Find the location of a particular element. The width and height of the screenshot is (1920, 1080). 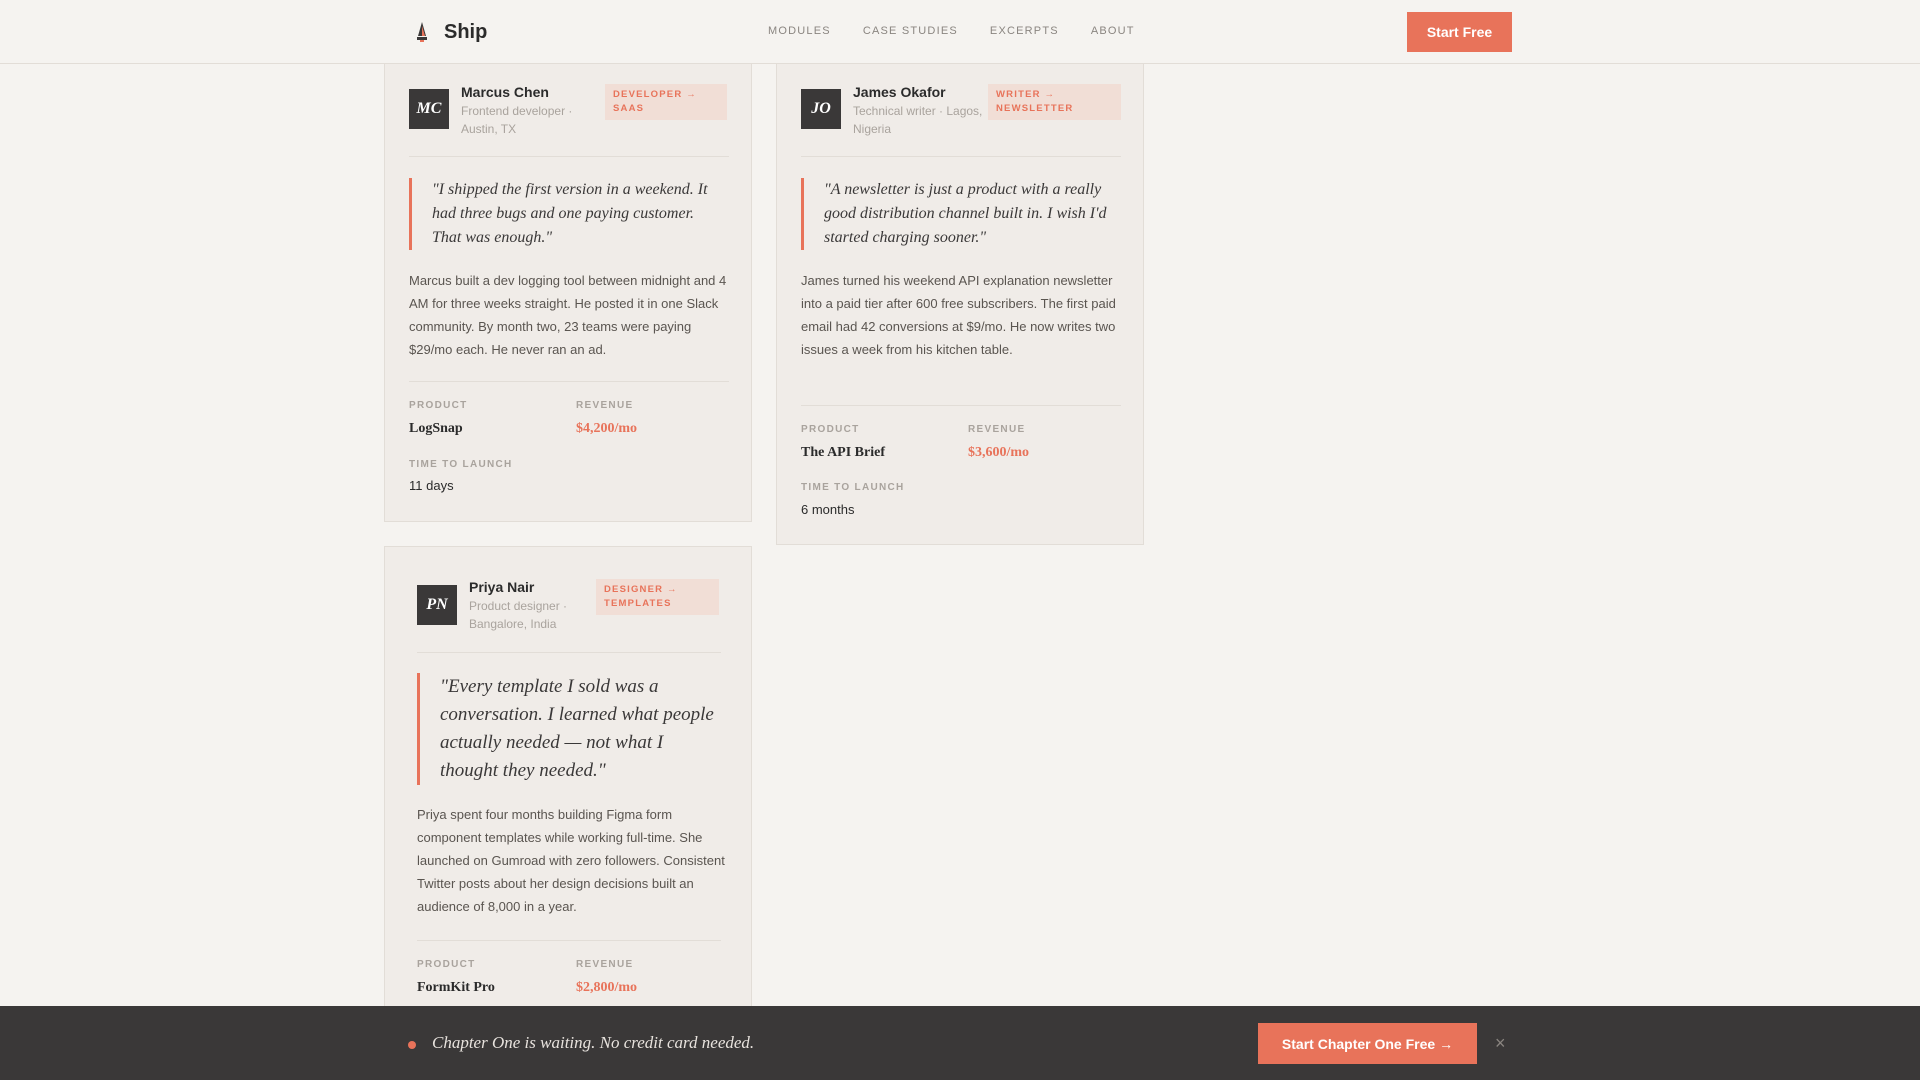

main-nav: MODULES CASE STUDIES EXCERPTS ABOUT is located at coordinates (967, 31).